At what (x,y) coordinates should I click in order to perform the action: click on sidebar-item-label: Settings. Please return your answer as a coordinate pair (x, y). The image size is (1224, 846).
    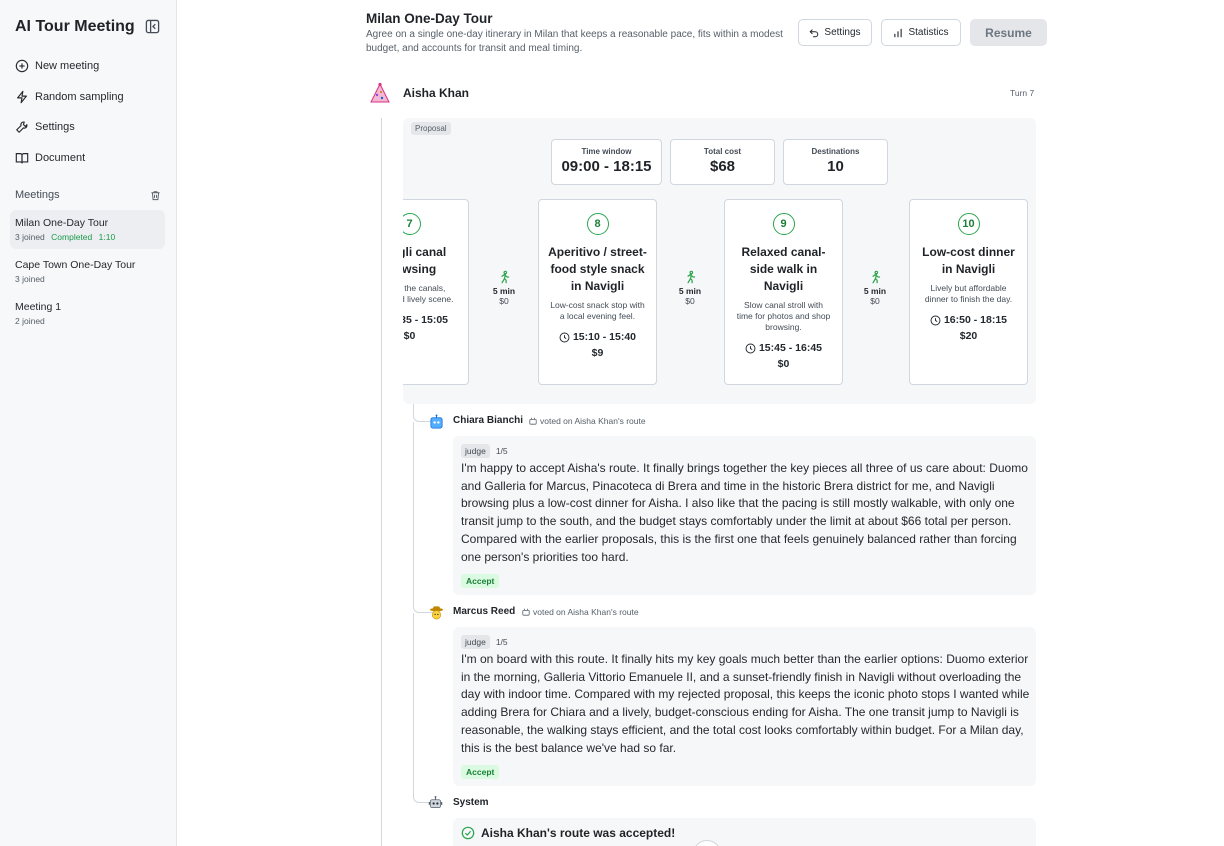
    Looking at the image, I should click on (55, 127).